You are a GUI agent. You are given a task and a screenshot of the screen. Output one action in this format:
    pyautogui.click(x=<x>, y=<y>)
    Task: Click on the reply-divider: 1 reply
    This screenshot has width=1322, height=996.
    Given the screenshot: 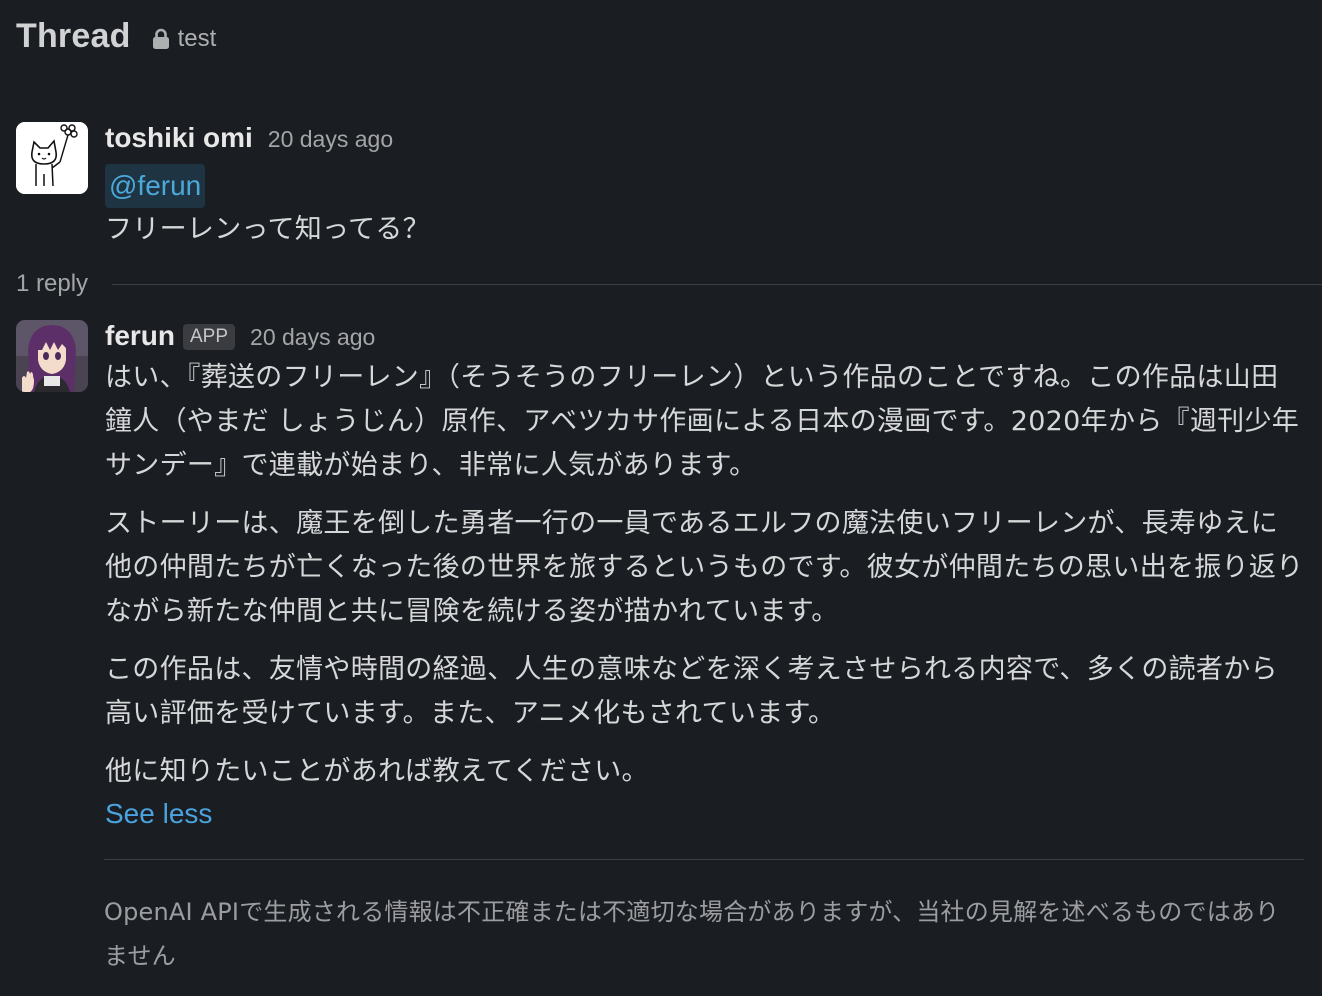 What is the action you would take?
    pyautogui.click(x=669, y=284)
    